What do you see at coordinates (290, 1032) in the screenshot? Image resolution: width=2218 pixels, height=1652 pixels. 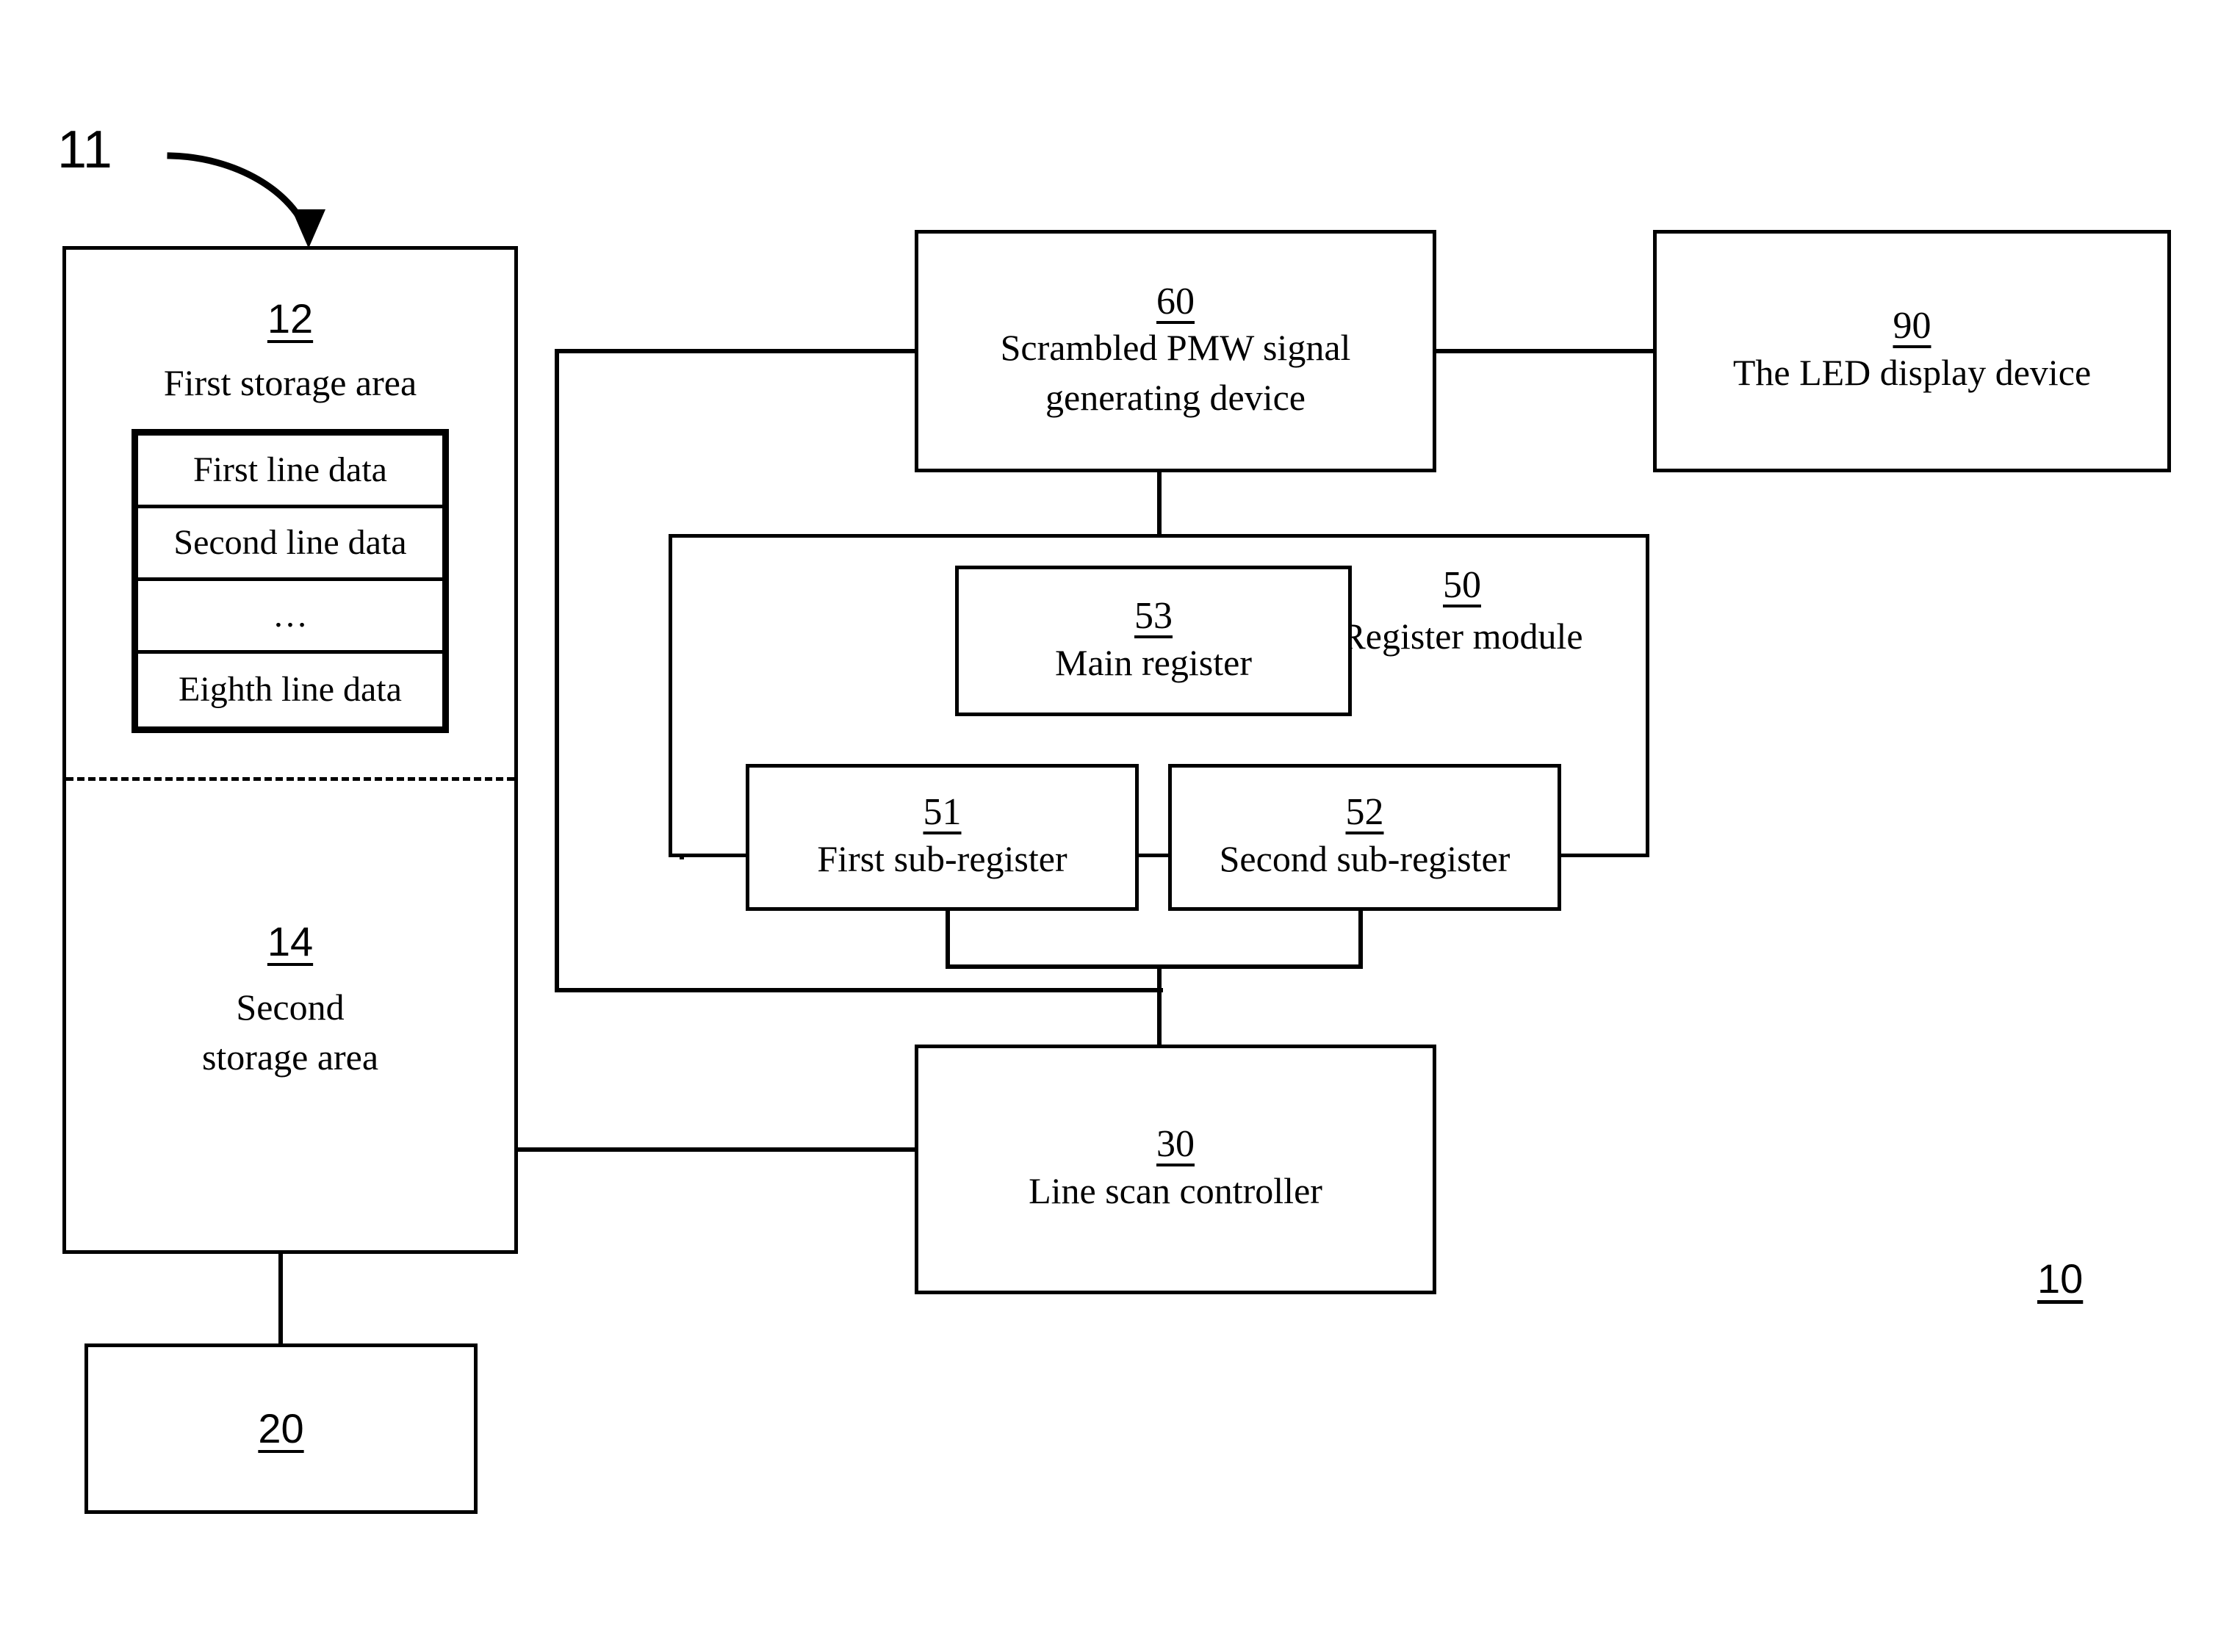 I see `second-storage-area-label: Second storage area` at bounding box center [290, 1032].